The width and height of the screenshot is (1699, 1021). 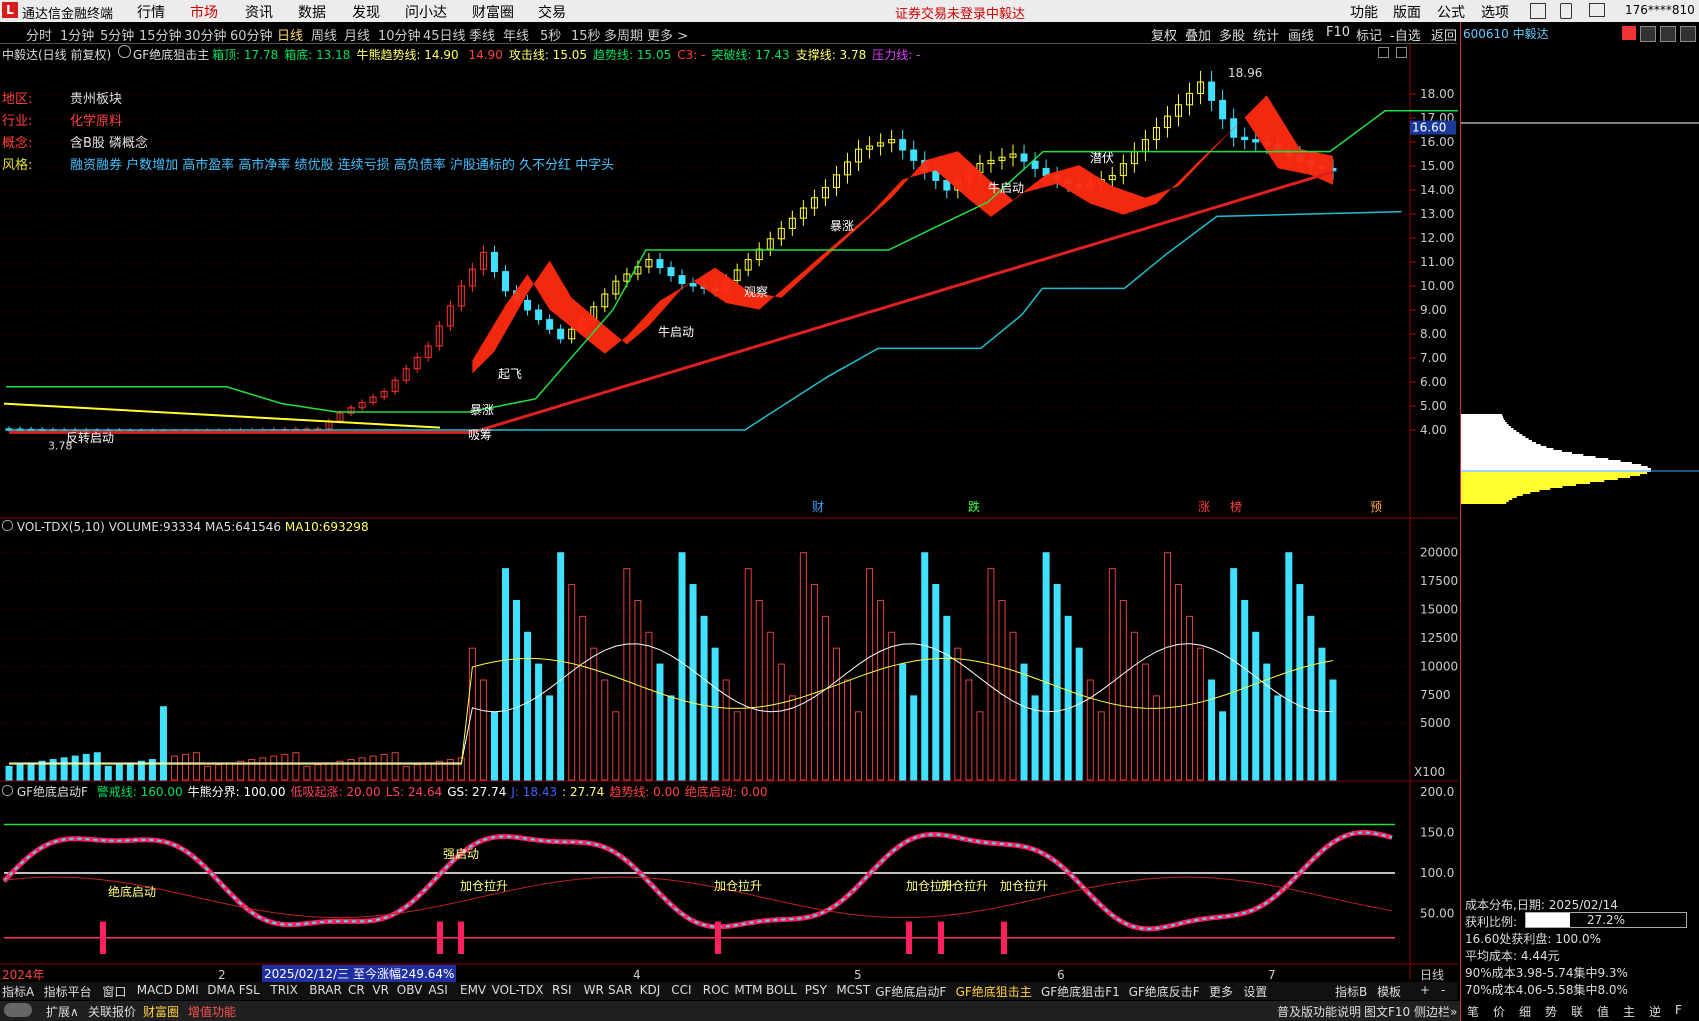 I want to click on indicator-tab-26: GF绝底狙击主, so click(x=994, y=991).